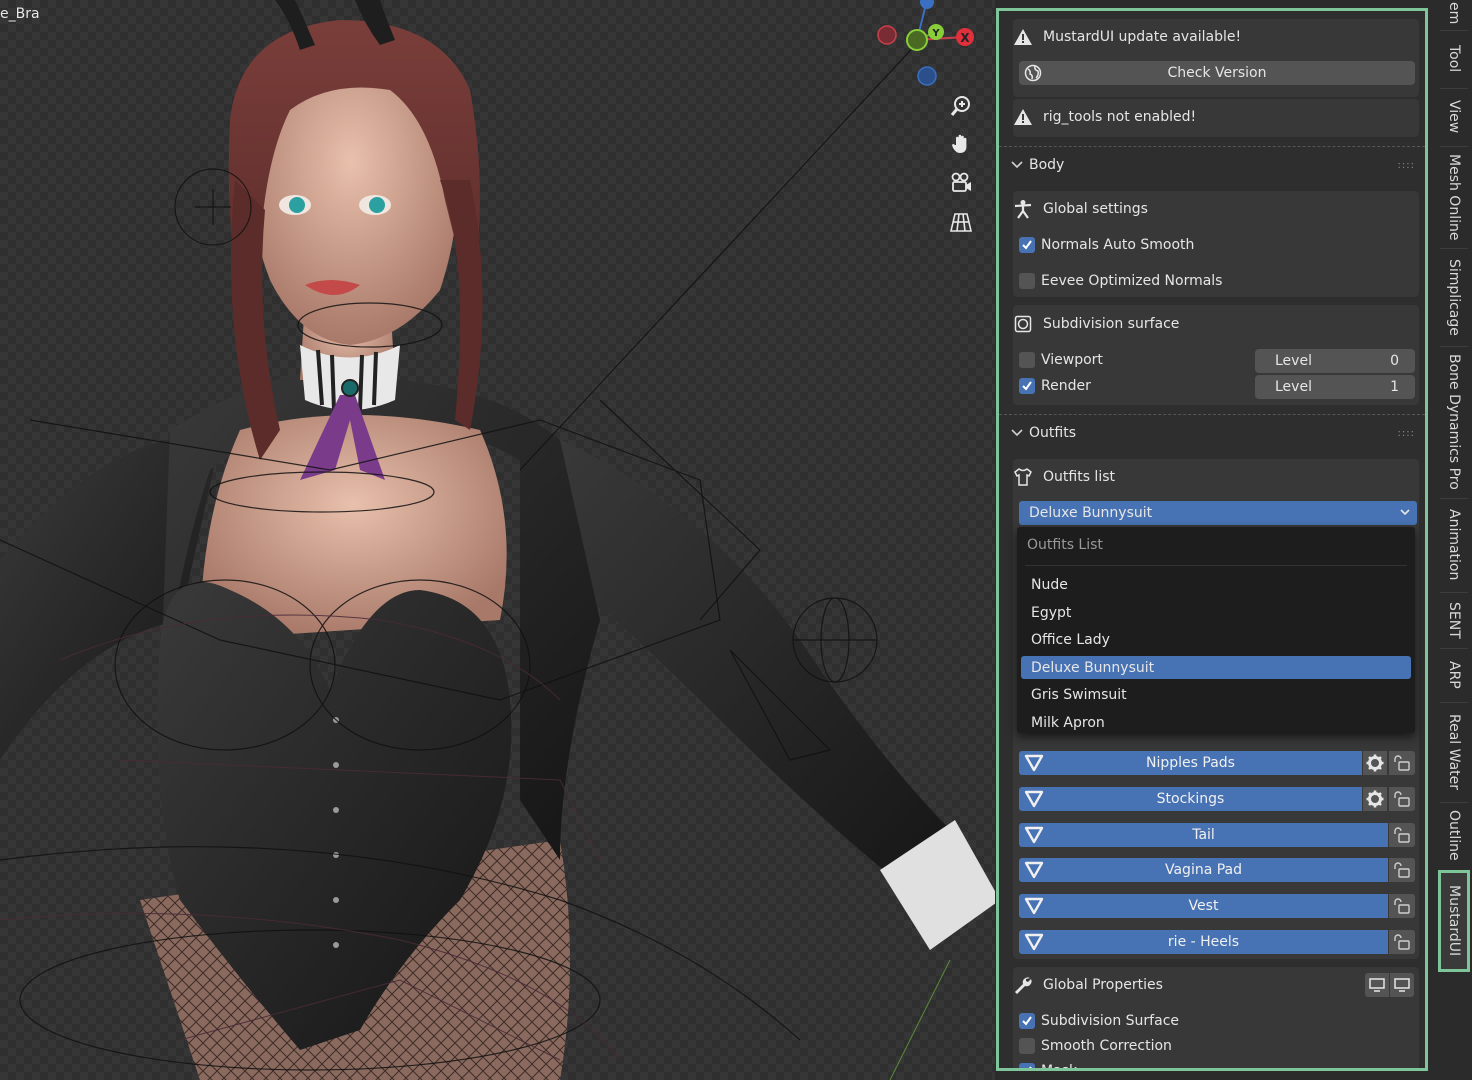  What do you see at coordinates (1080, 209) in the screenshot?
I see `global-settings-header: Global settings` at bounding box center [1080, 209].